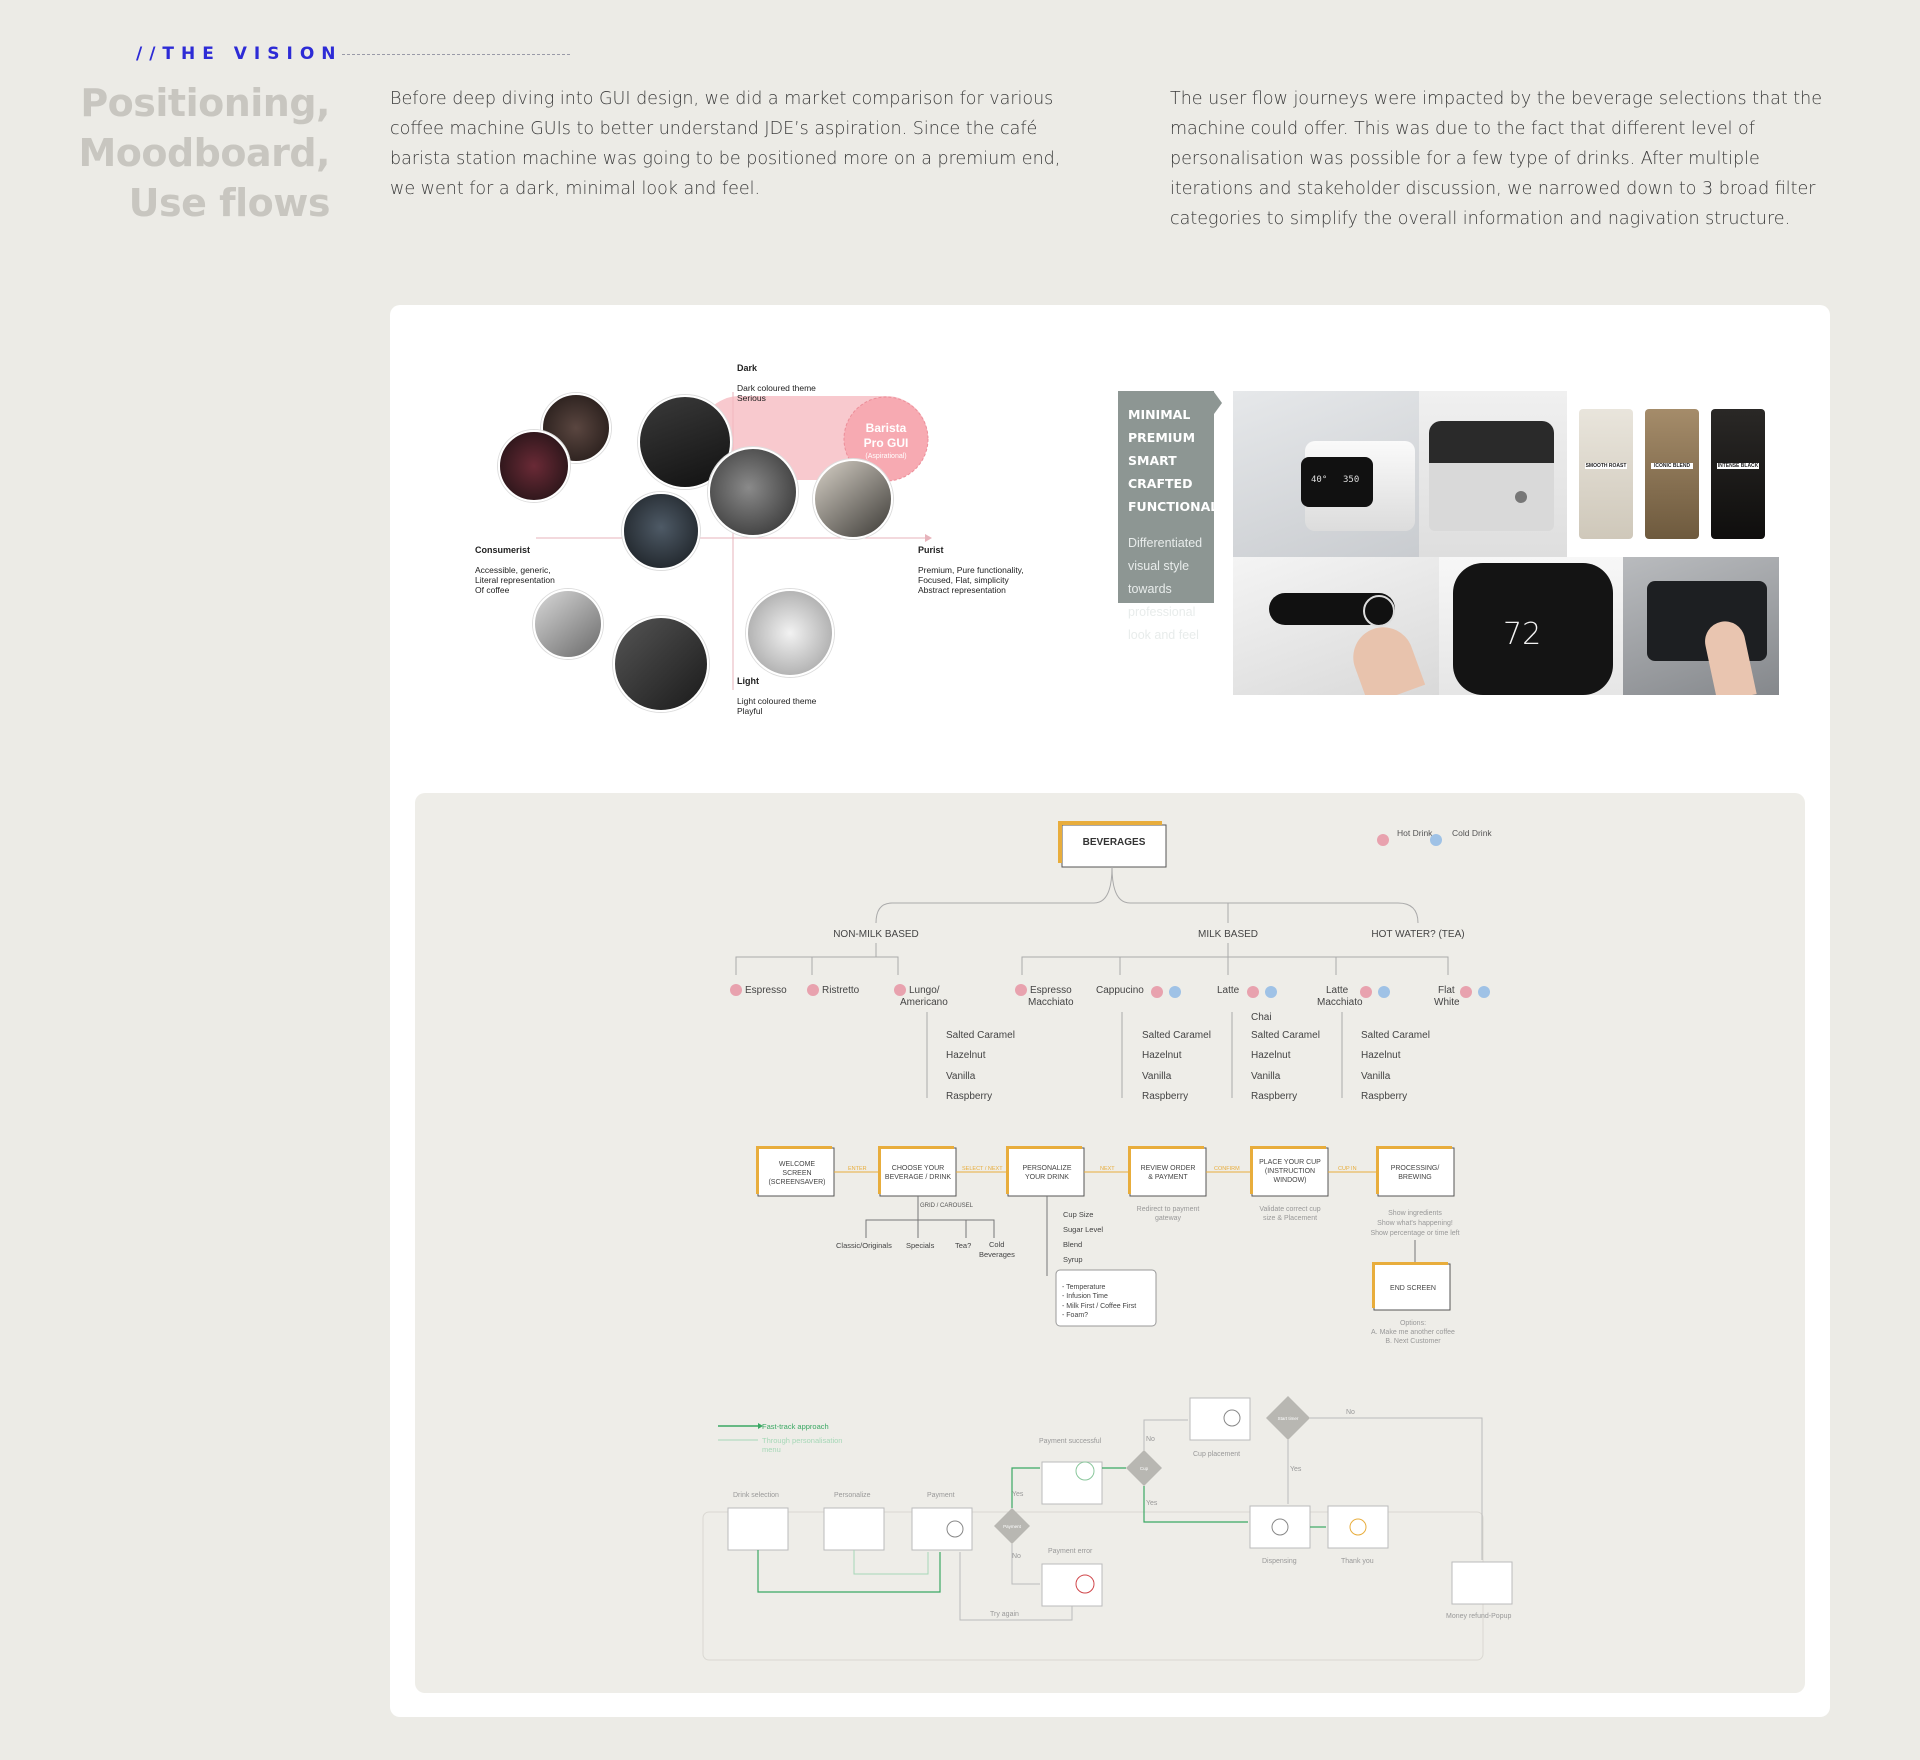 The image size is (1920, 1760). I want to click on purist-desc-2: Focused, Flat, simplicity, so click(963, 580).